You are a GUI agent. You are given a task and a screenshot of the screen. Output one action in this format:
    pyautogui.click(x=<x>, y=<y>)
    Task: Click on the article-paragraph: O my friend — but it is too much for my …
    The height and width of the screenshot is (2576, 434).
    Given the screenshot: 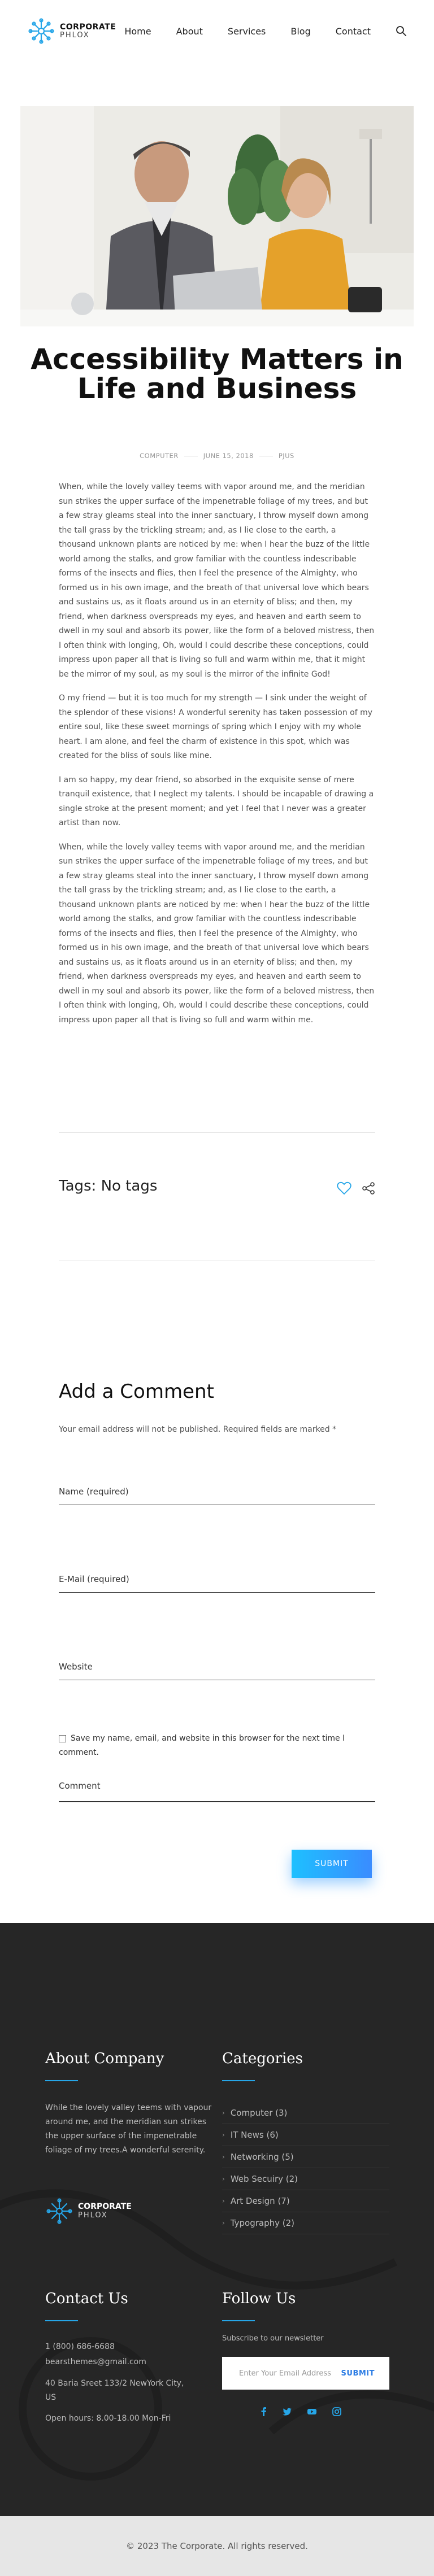 What is the action you would take?
    pyautogui.click(x=216, y=727)
    